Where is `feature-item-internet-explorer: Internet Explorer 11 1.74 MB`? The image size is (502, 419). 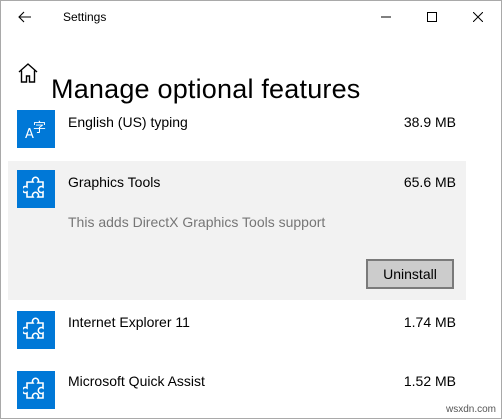
feature-item-internet-explorer: Internet Explorer 11 1.74 MB is located at coordinates (237, 331).